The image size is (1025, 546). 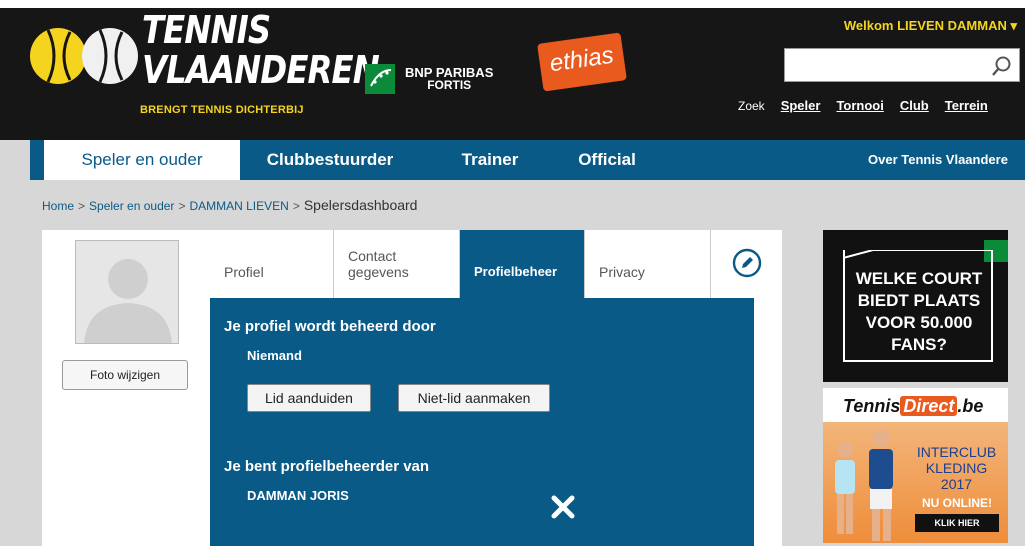 I want to click on default-avatar-icon, so click(x=128, y=301).